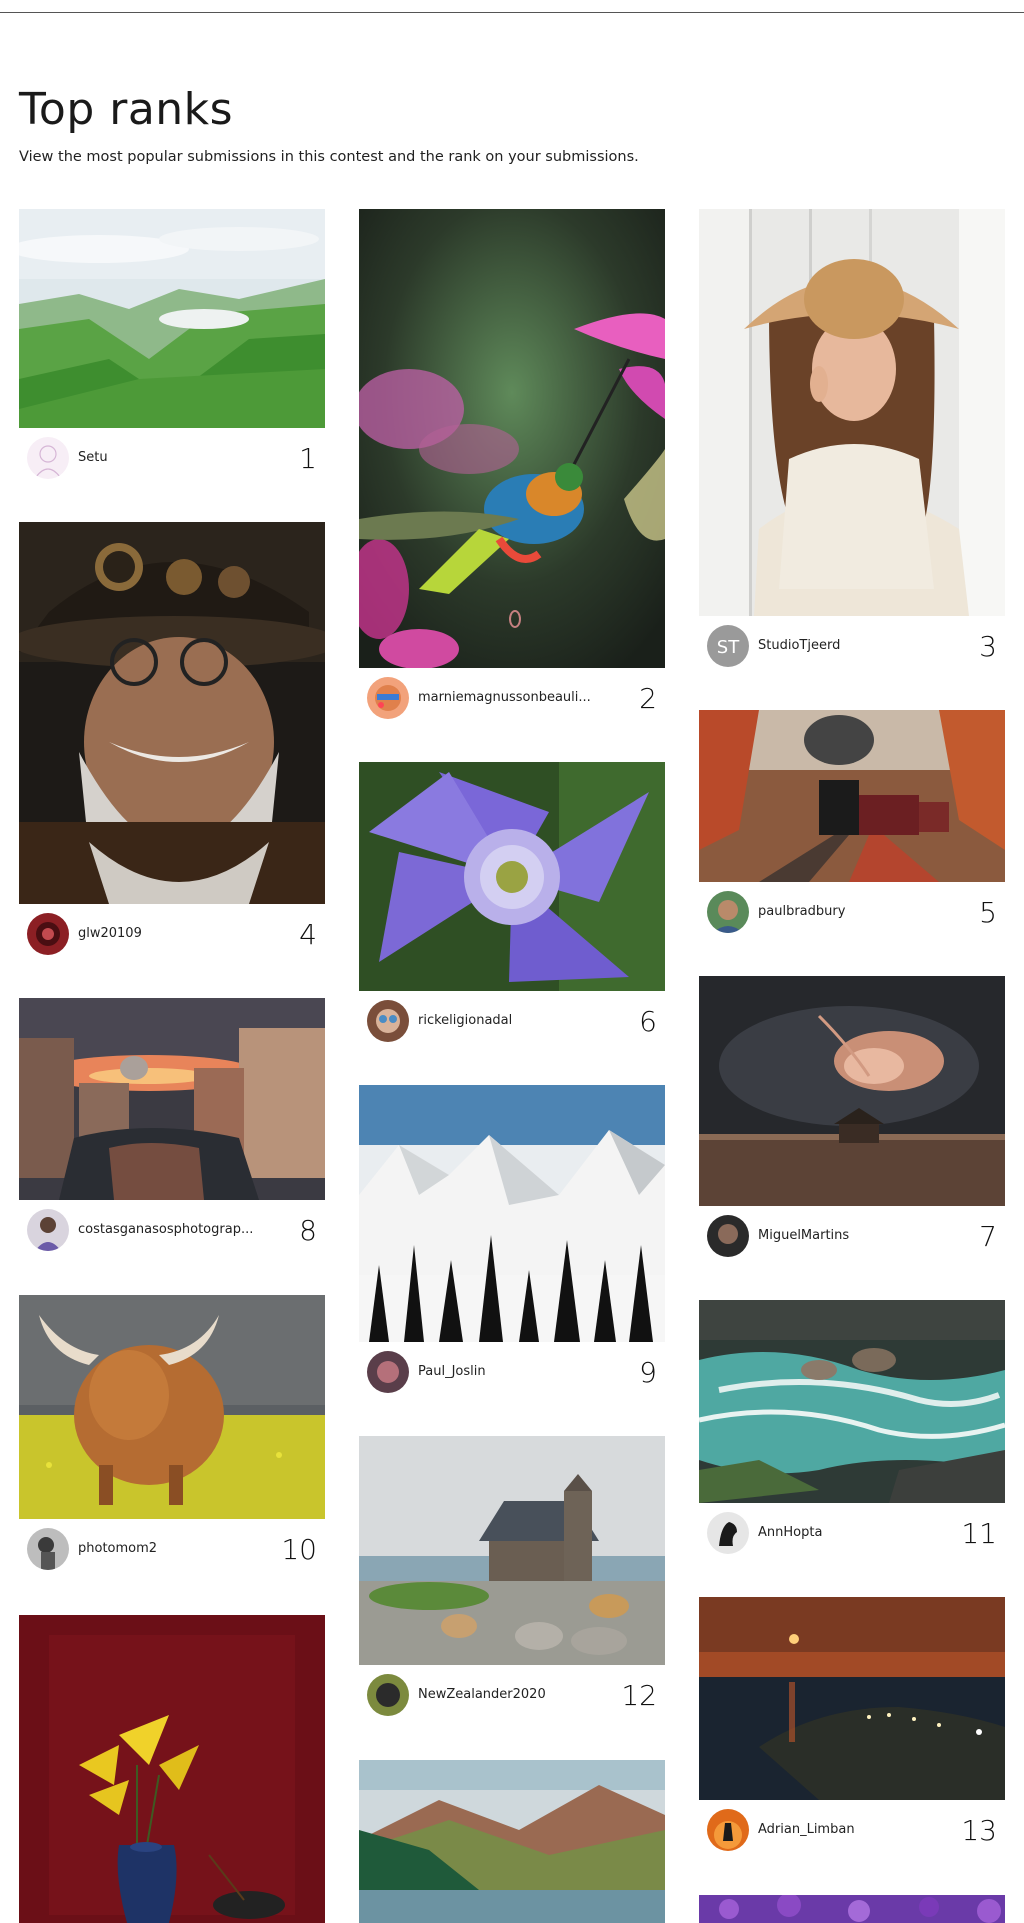 The height and width of the screenshot is (1923, 1024). Describe the element at coordinates (806, 1829) in the screenshot. I see `username: Adrian_Limban` at that location.